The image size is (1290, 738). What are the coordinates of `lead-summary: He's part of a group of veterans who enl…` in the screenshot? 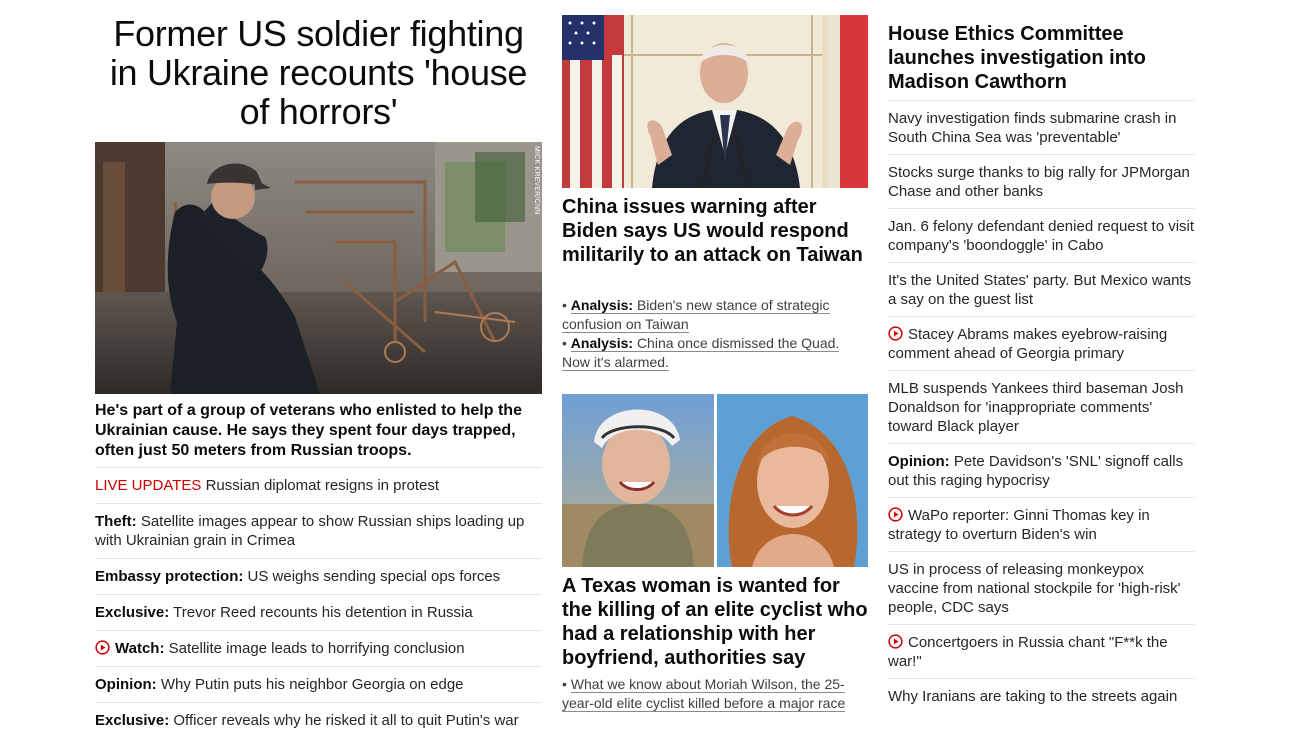 It's located at (318, 431).